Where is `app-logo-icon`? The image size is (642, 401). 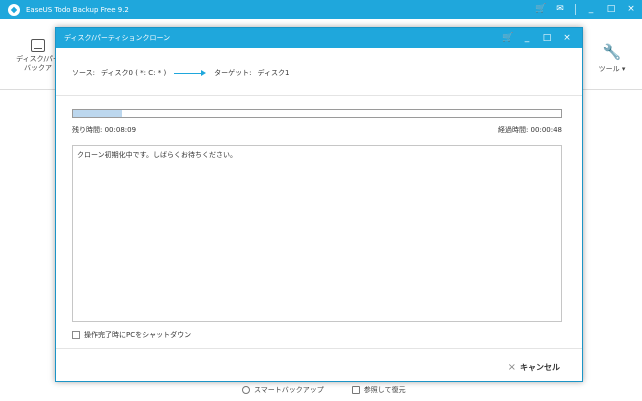
app-logo-icon is located at coordinates (14, 9).